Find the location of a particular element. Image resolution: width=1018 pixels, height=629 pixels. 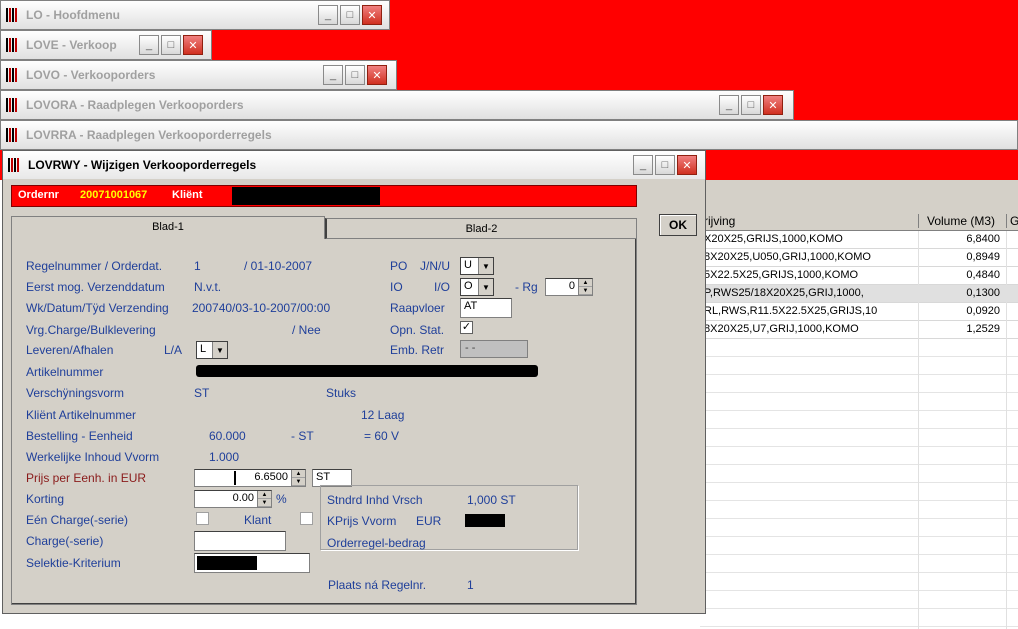

table-row: 8X20X25,U7,GRIJ,1000,KOMO 1,2529 is located at coordinates (859, 330).